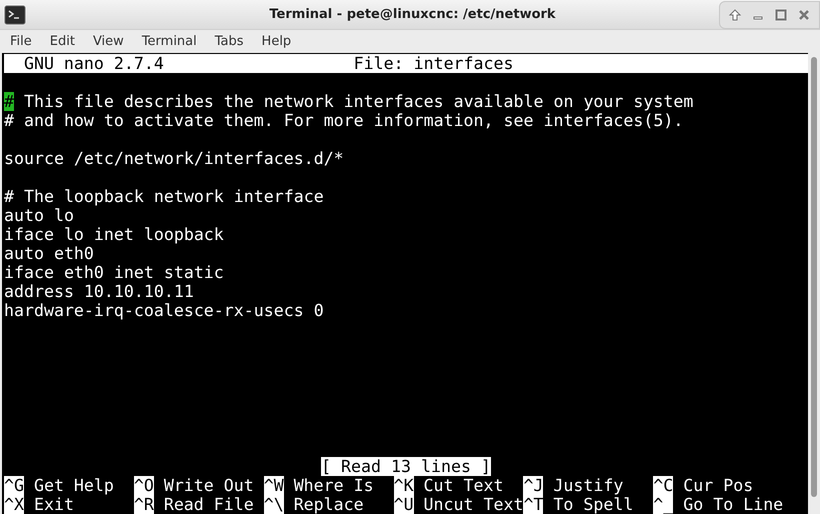 Image resolution: width=820 pixels, height=514 pixels. I want to click on shortcut-key: ^C, so click(663, 485).